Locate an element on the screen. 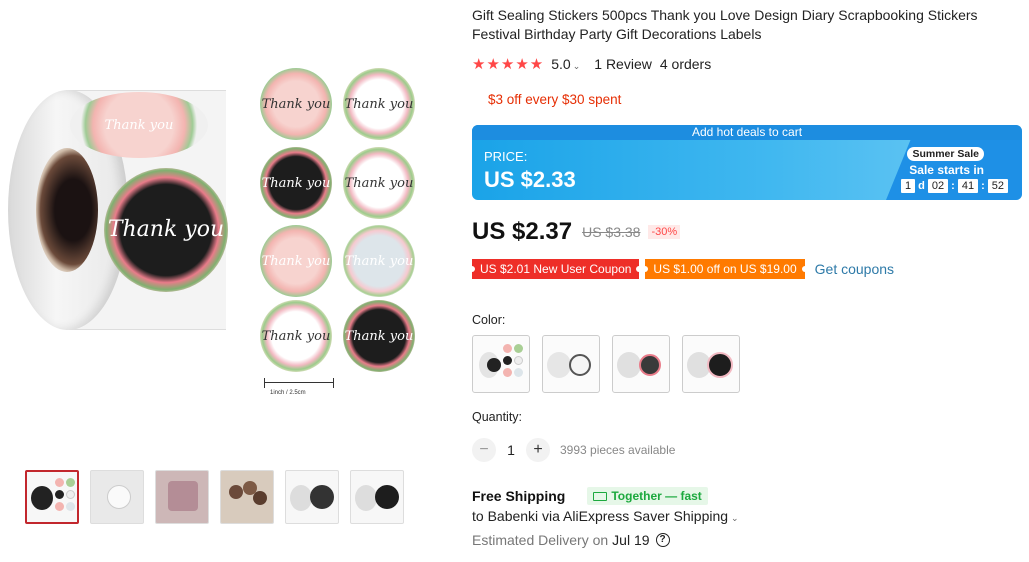  countdown-day-unit: d is located at coordinates (921, 186).